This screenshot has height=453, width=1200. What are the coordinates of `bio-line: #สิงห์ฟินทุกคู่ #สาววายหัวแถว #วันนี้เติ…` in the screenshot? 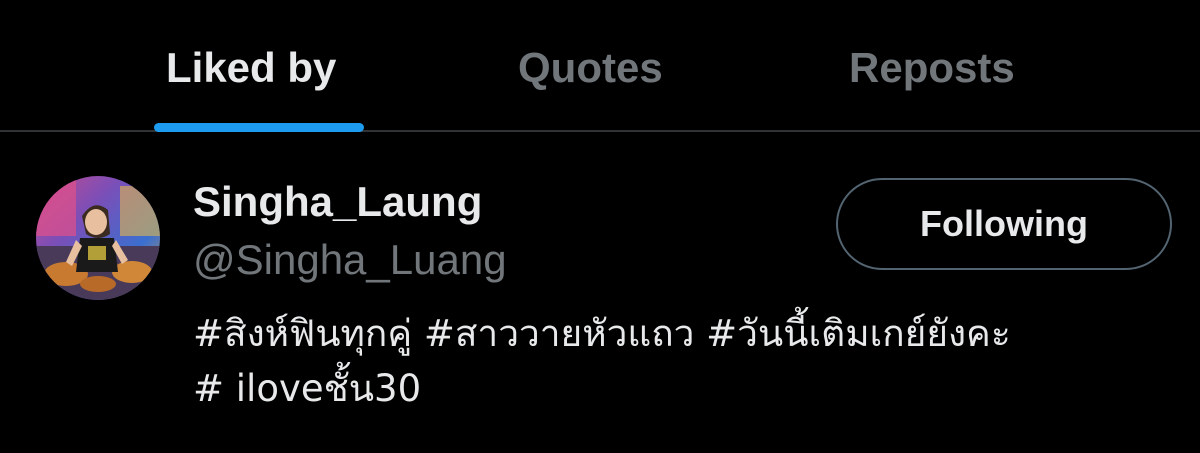 It's located at (602, 333).